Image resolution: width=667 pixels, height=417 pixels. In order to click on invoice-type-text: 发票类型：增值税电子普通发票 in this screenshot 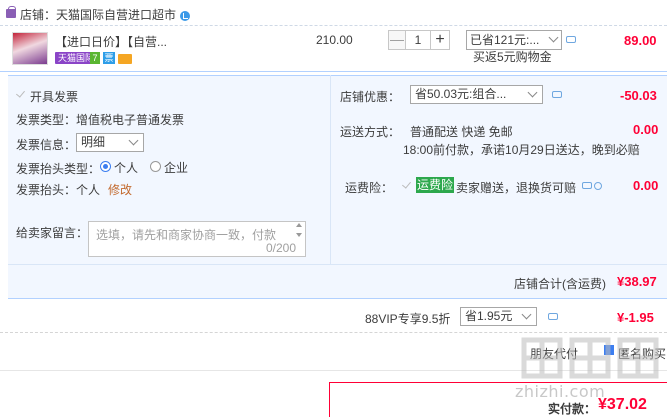, I will do `click(100, 120)`.